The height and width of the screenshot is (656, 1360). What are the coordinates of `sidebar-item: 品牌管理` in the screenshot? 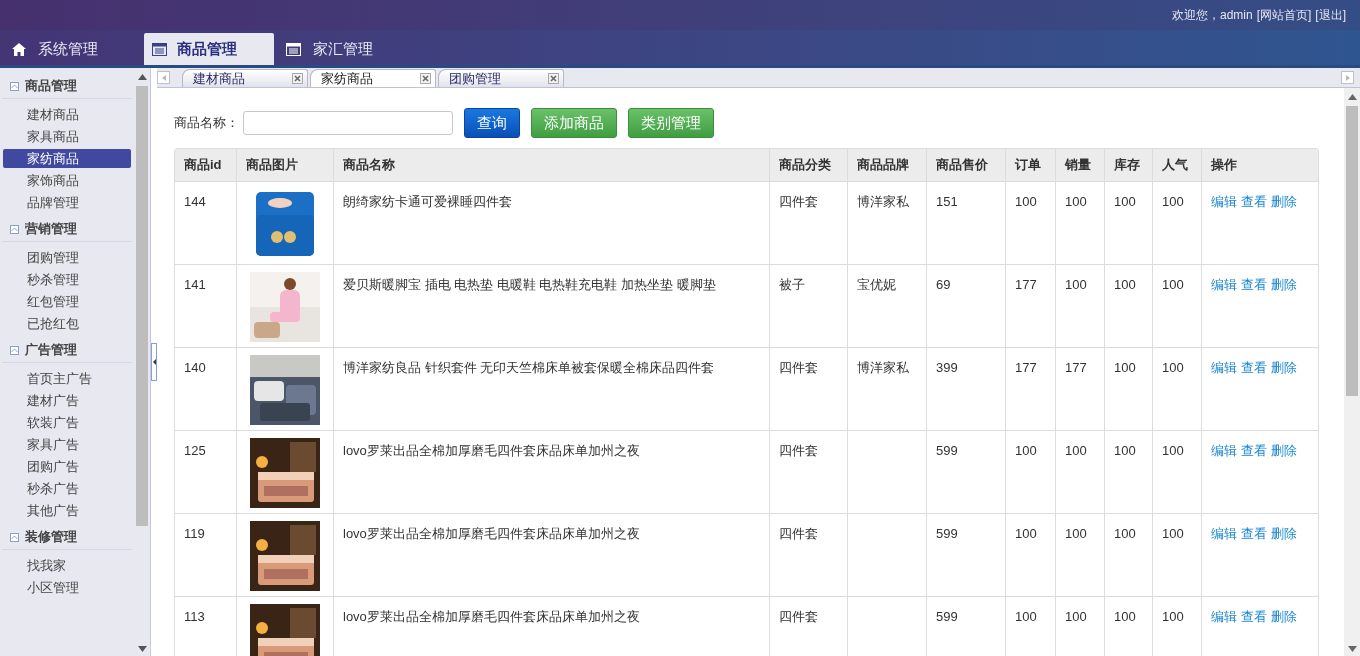 It's located at (67, 202).